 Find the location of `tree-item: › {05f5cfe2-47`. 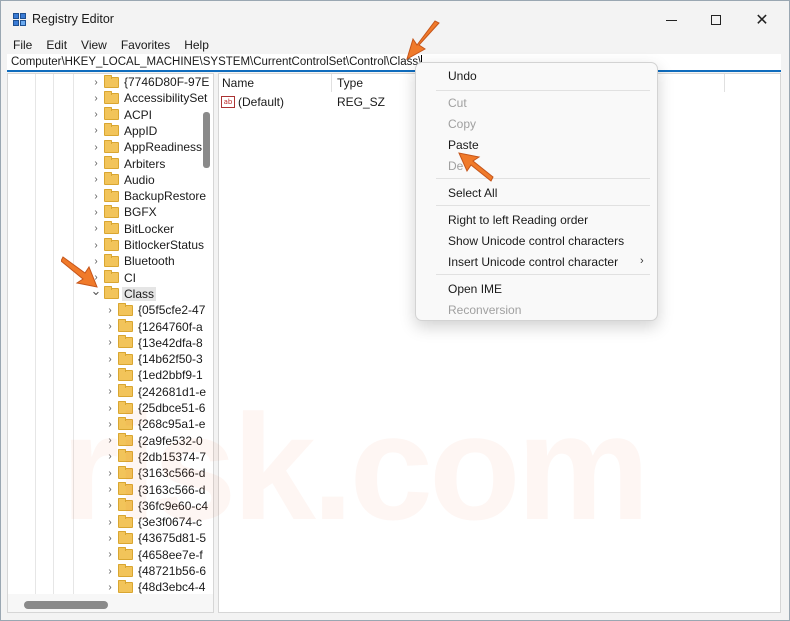

tree-item: › {05f5cfe2-47 is located at coordinates (155, 310).